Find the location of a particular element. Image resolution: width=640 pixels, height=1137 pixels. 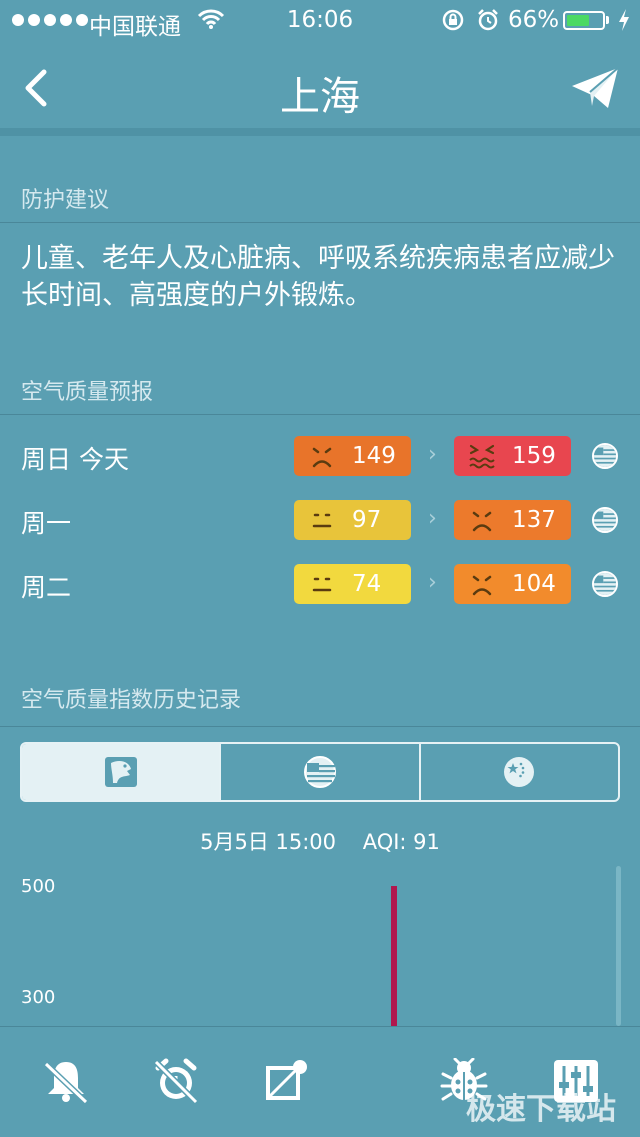

aqi-high-badge: 137 is located at coordinates (512, 520).